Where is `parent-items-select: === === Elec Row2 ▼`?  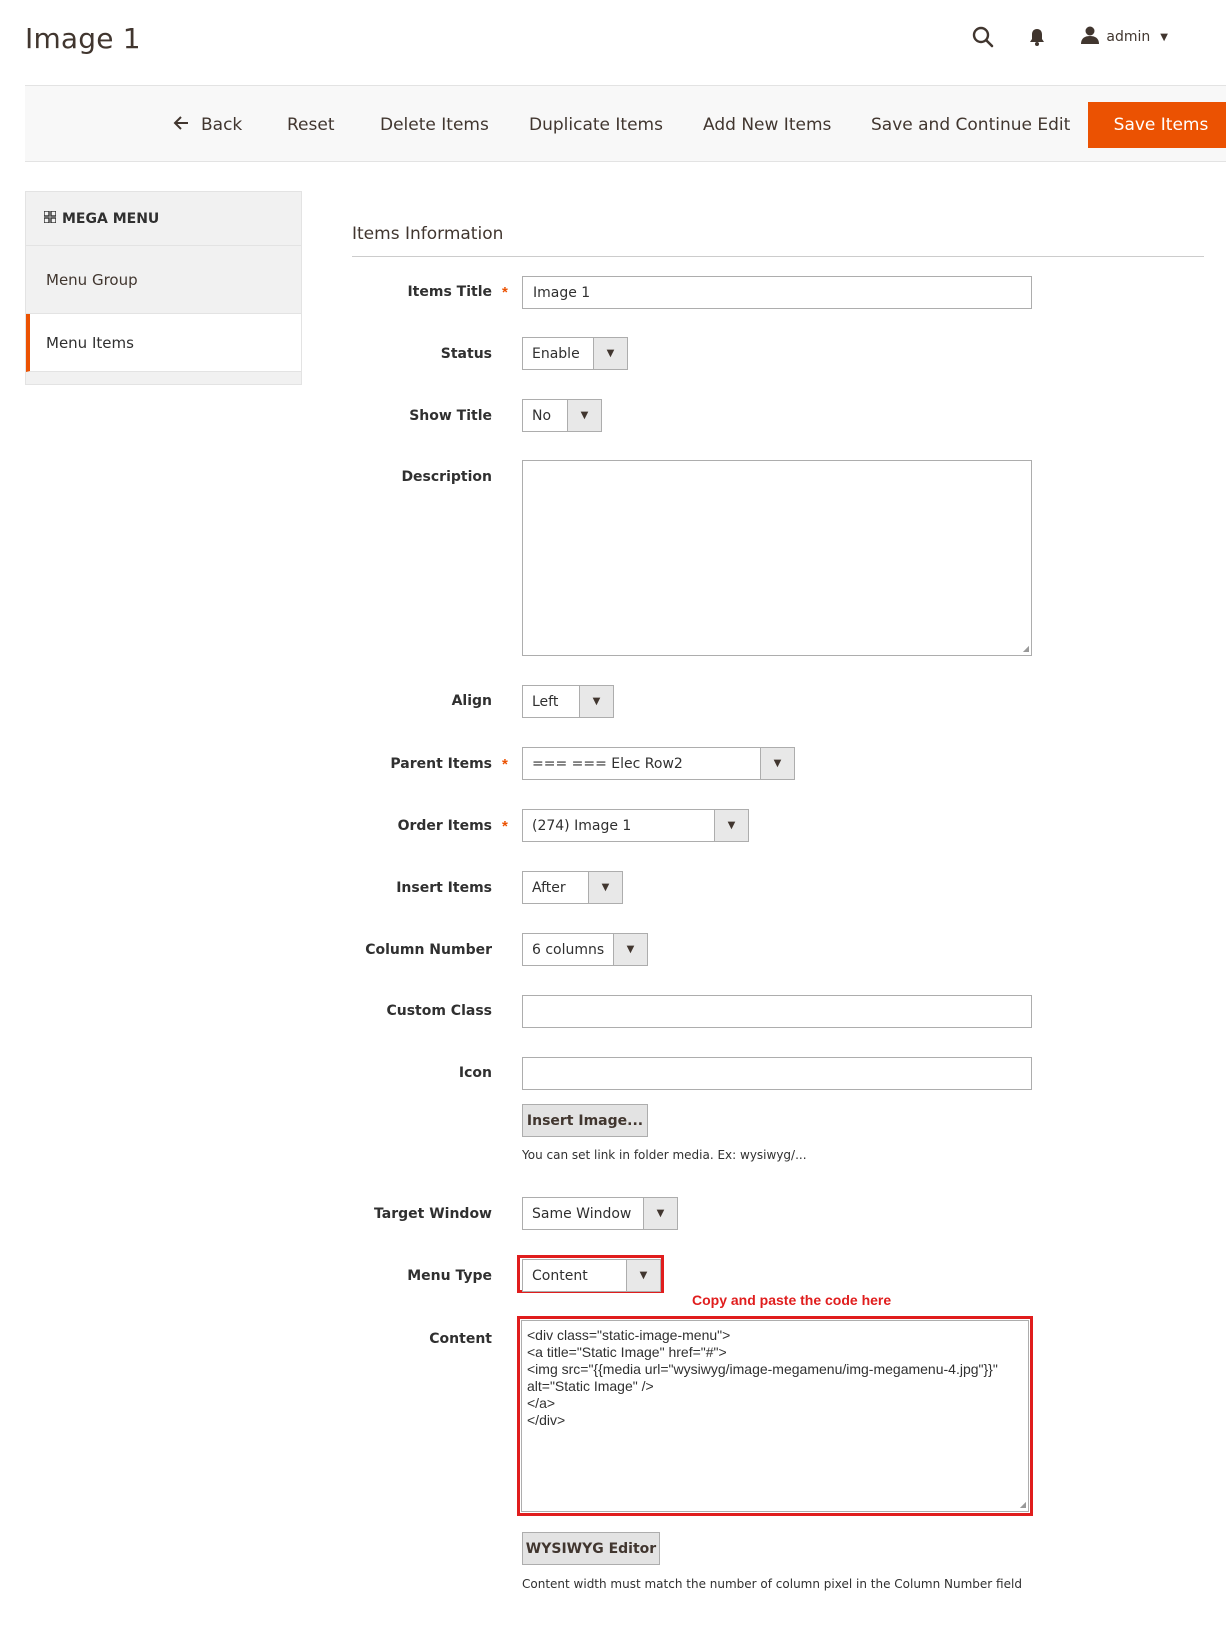
parent-items-select: === === Elec Row2 ▼ is located at coordinates (658, 763).